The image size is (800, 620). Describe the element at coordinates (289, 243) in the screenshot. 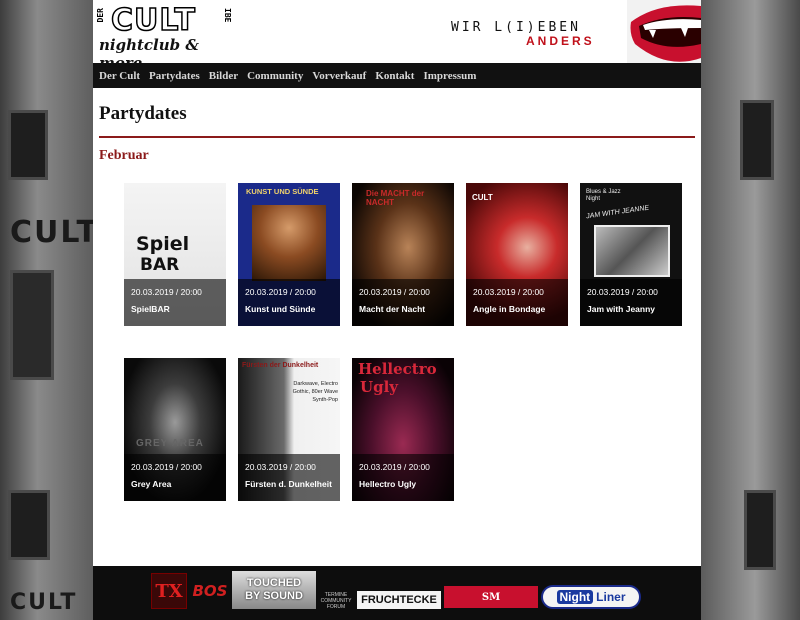

I see `poster-figure` at that location.